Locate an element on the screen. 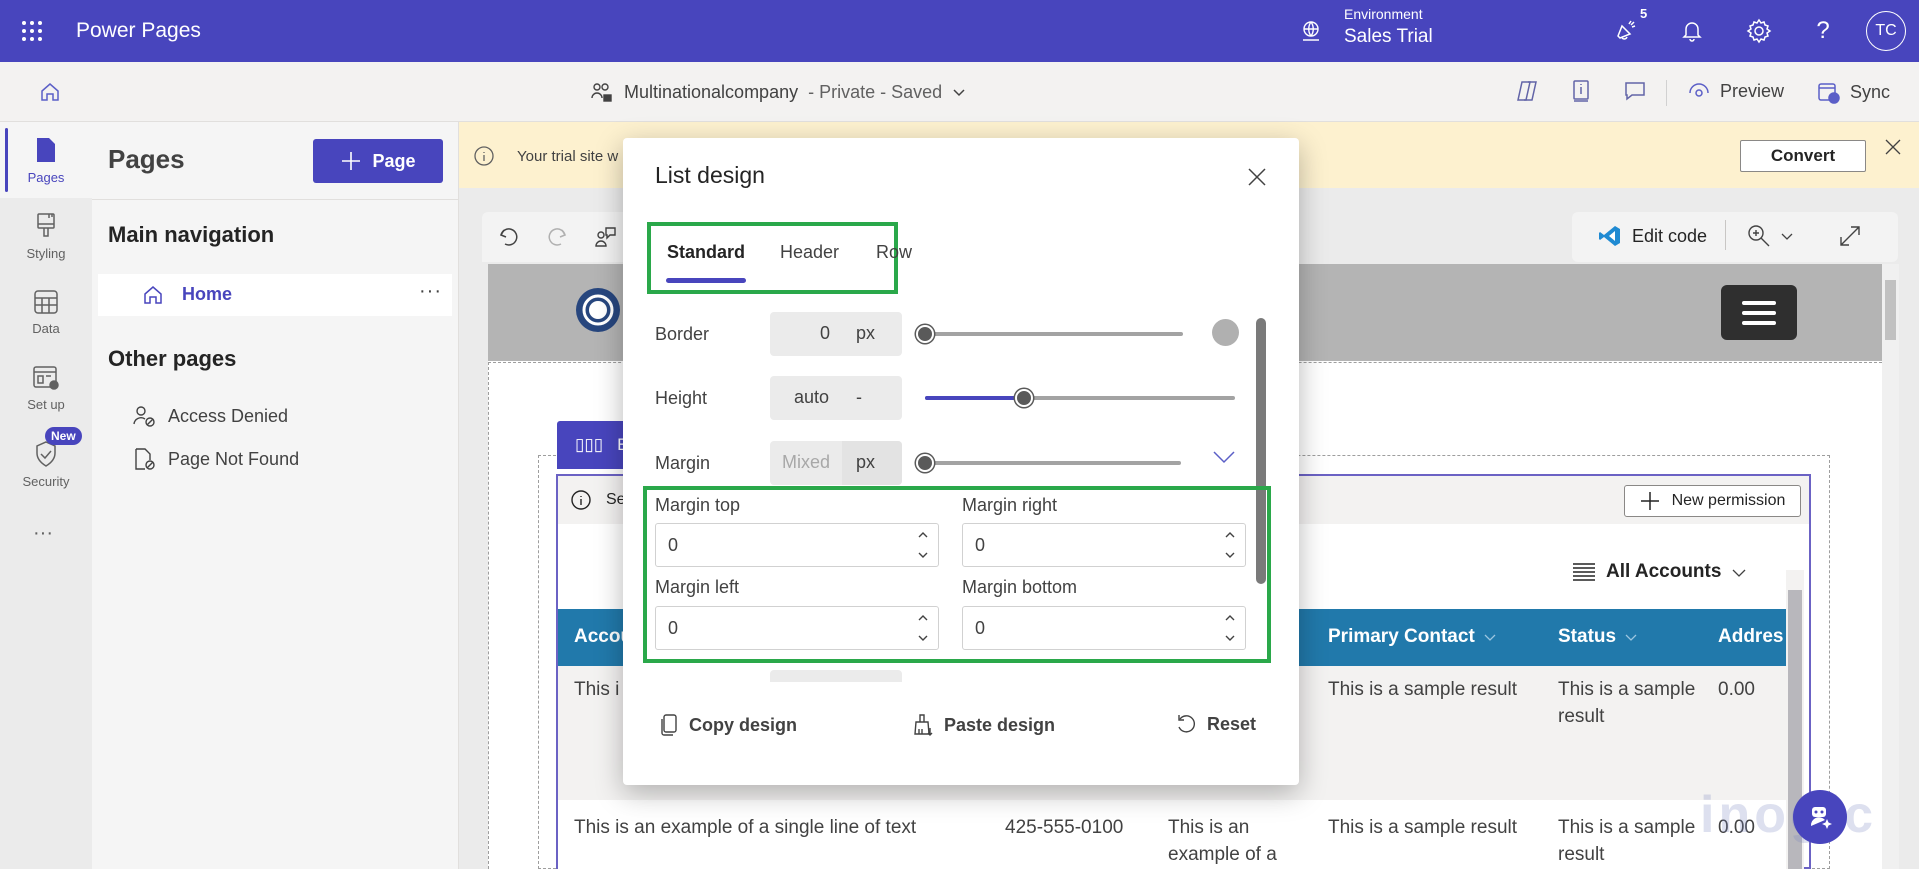 This screenshot has height=869, width=1919. page-item-home: Home ··· is located at coordinates (275, 295).